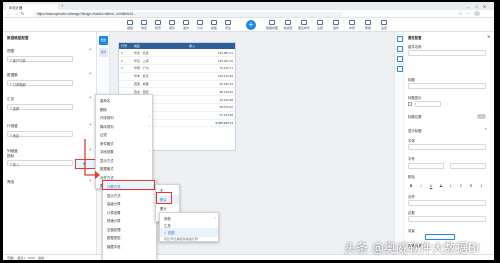 The image size is (500, 263). Describe the element at coordinates (477, 14) in the screenshot. I see `profile-avatar` at that location.